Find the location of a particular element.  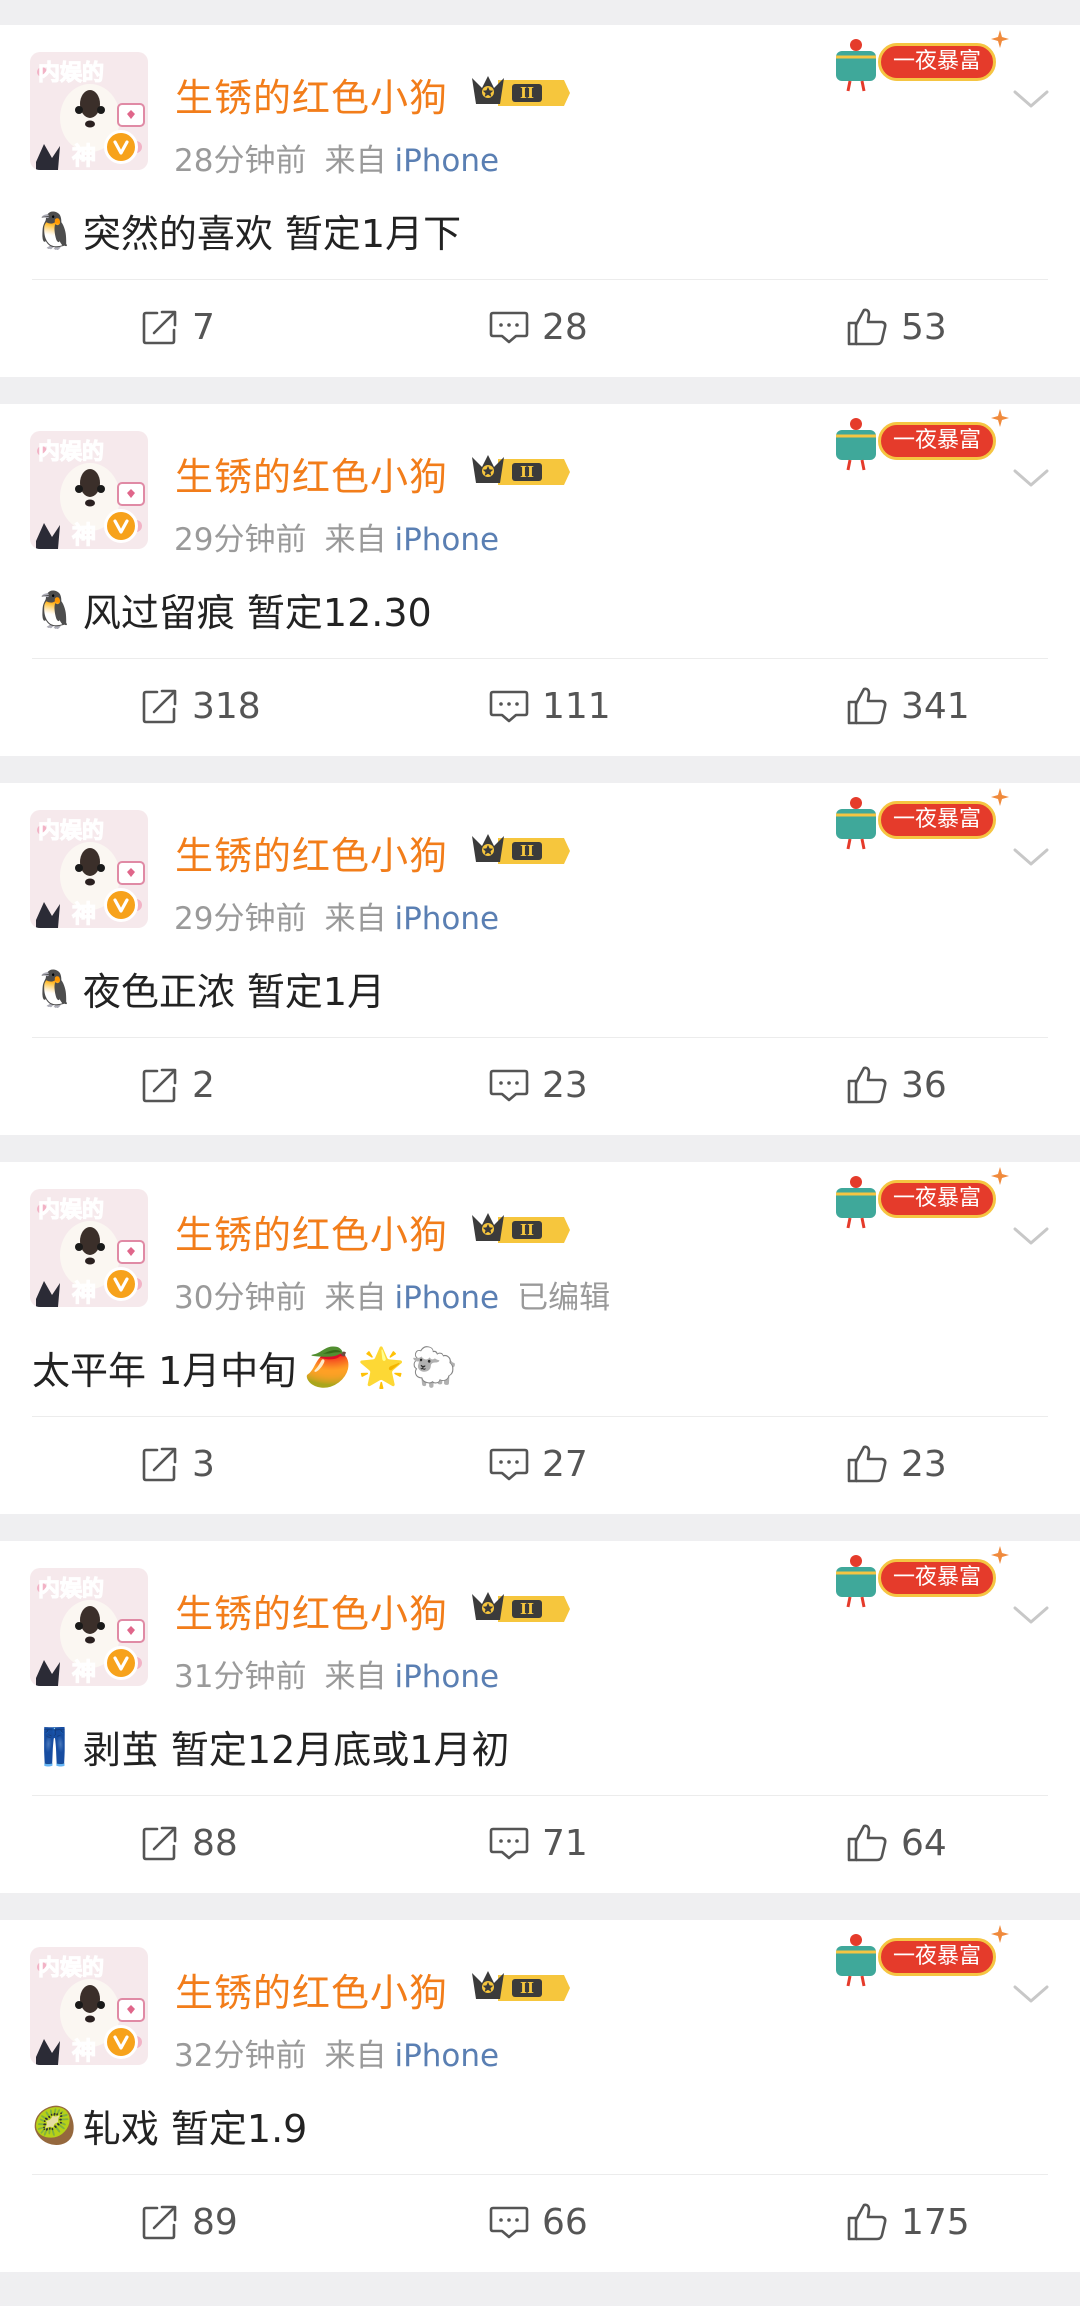

action-bar: 88 71 64 is located at coordinates (540, 1843).